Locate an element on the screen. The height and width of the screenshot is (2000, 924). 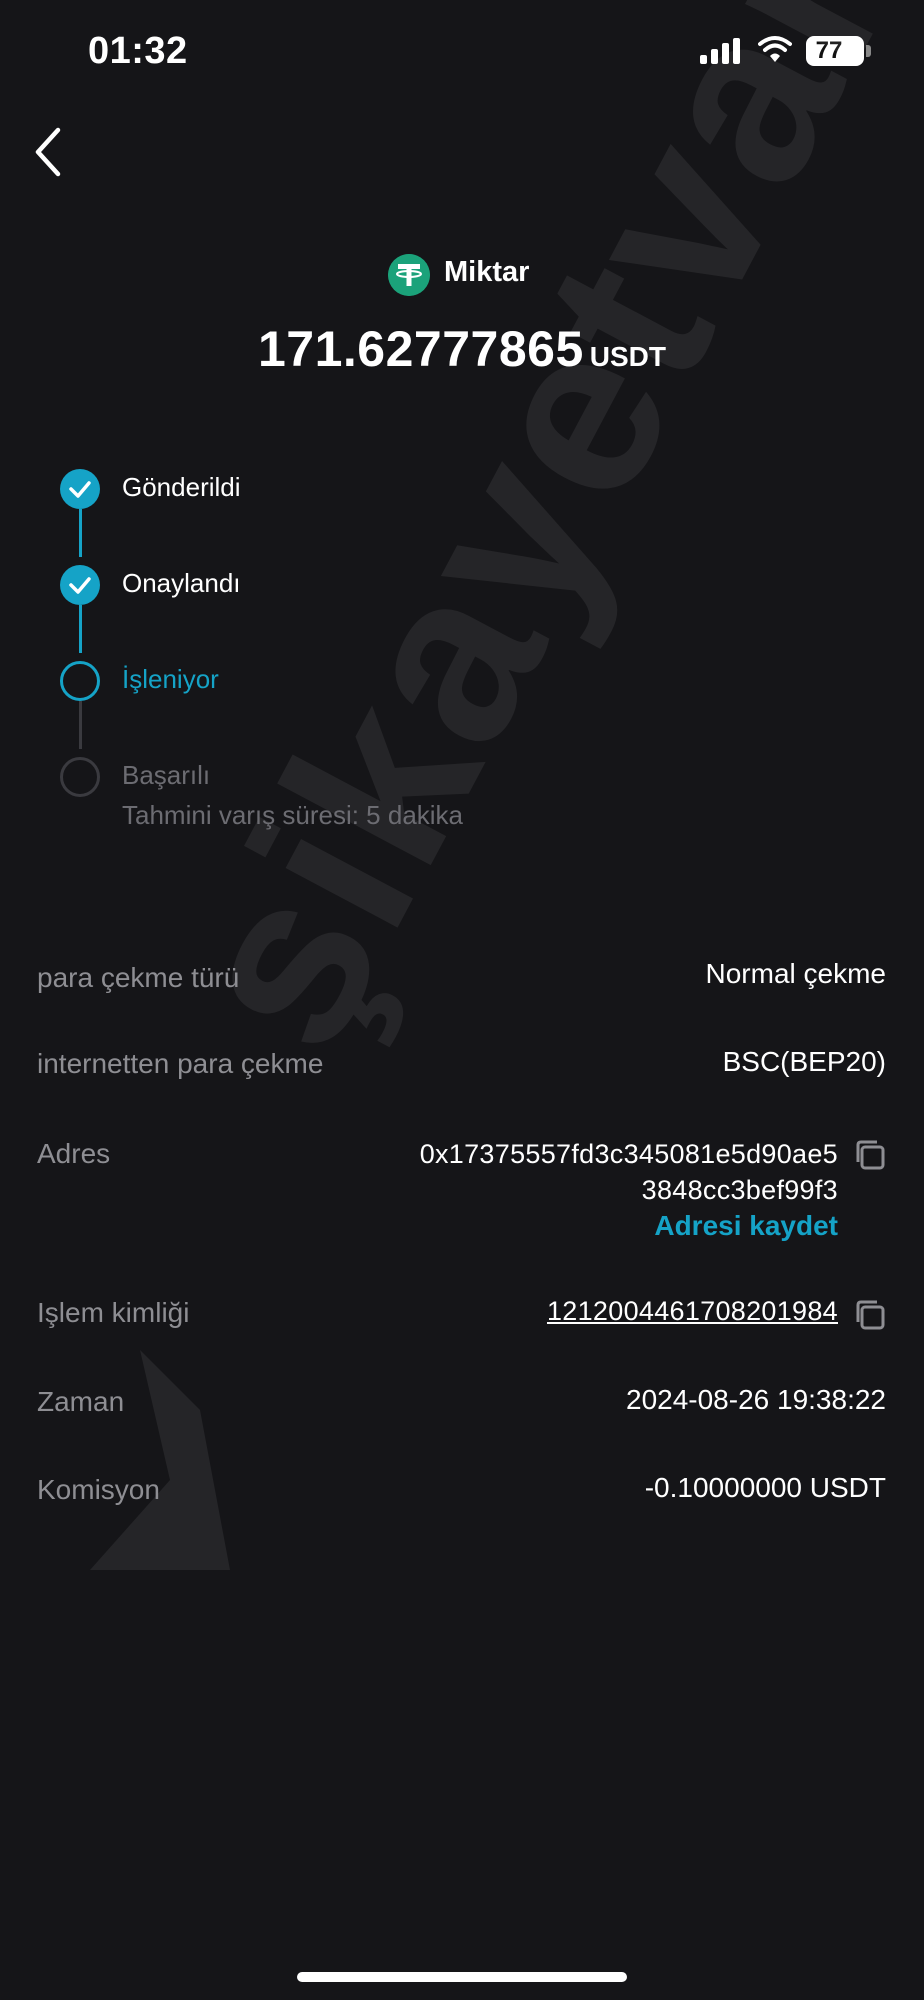
time-value: 2024-08-26 19:38:22 is located at coordinates (756, 1399).